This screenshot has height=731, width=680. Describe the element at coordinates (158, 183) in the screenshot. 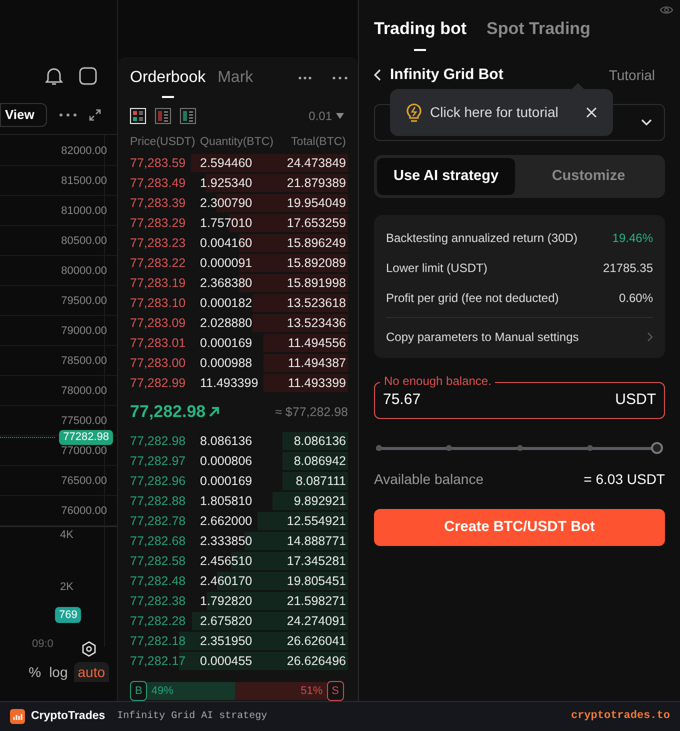

I see `price-cell-text: 77,283.49` at that location.